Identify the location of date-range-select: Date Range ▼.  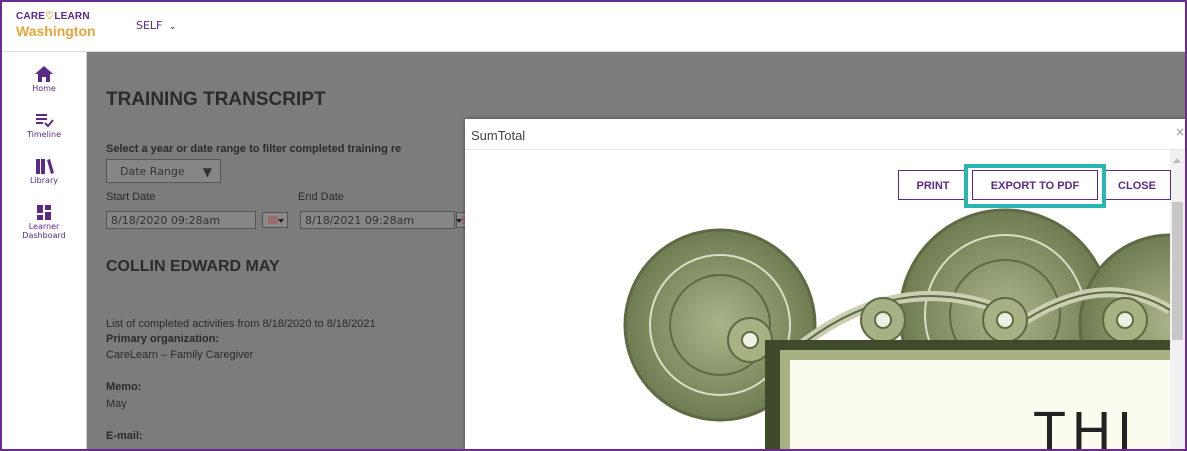
(163, 171).